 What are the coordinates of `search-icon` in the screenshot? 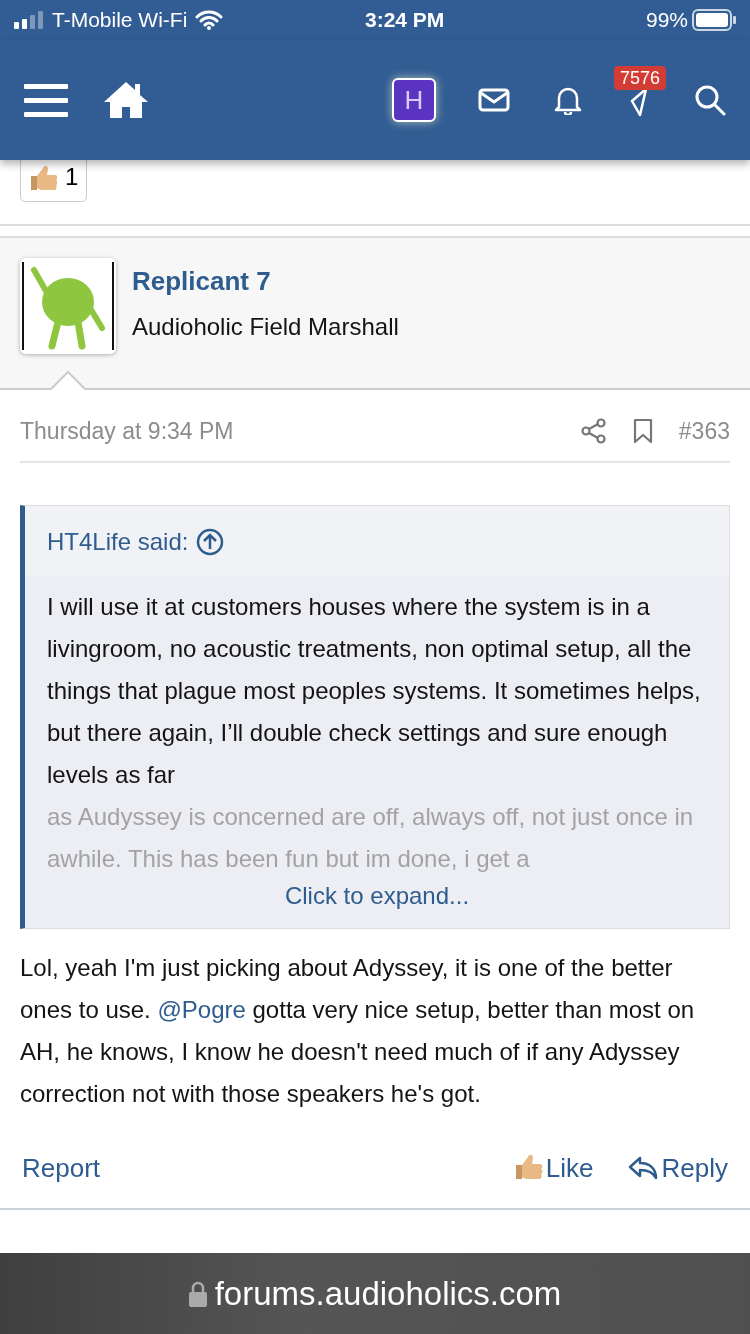 It's located at (710, 100).